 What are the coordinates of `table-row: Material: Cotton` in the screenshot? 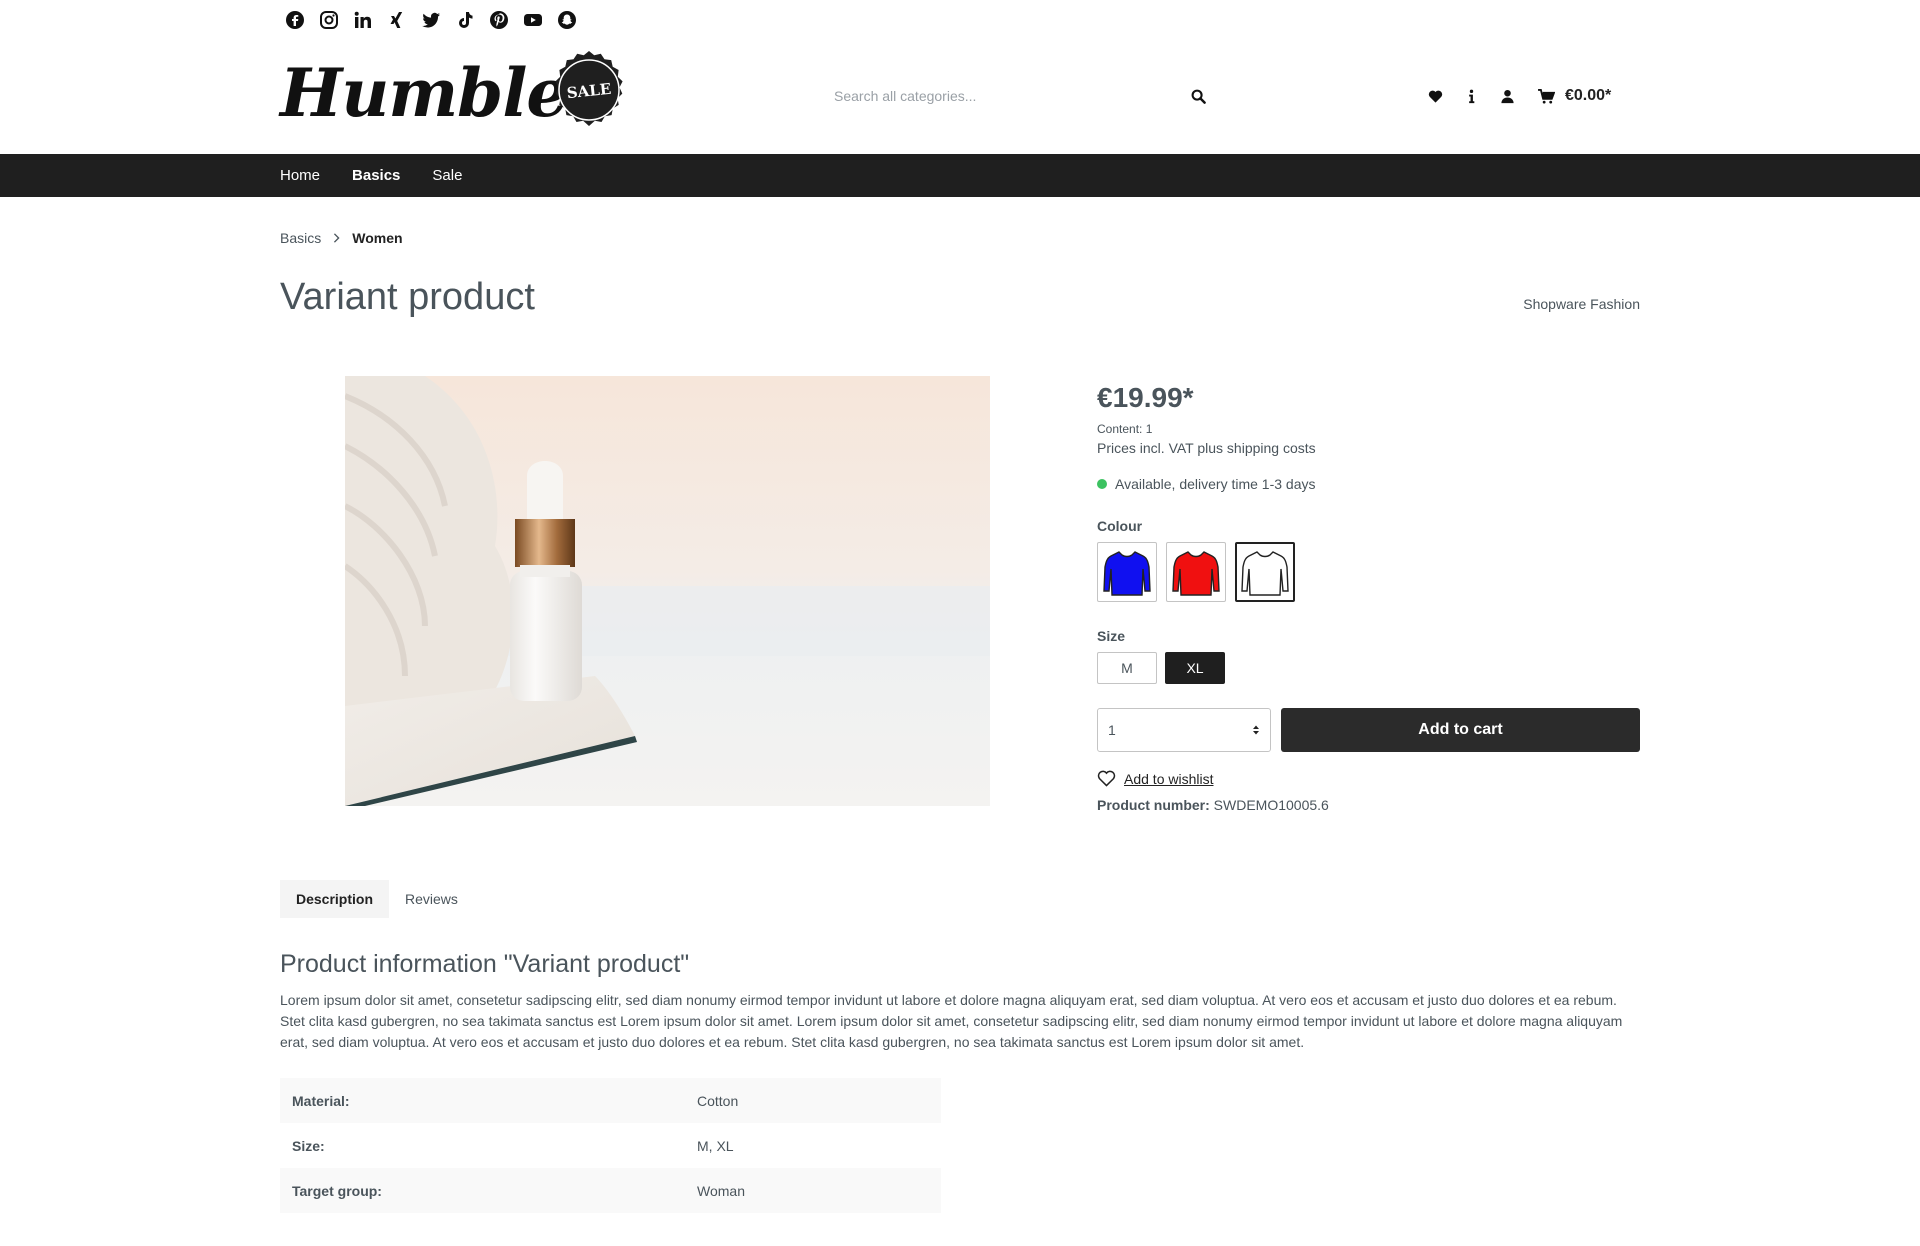 It's located at (610, 1100).